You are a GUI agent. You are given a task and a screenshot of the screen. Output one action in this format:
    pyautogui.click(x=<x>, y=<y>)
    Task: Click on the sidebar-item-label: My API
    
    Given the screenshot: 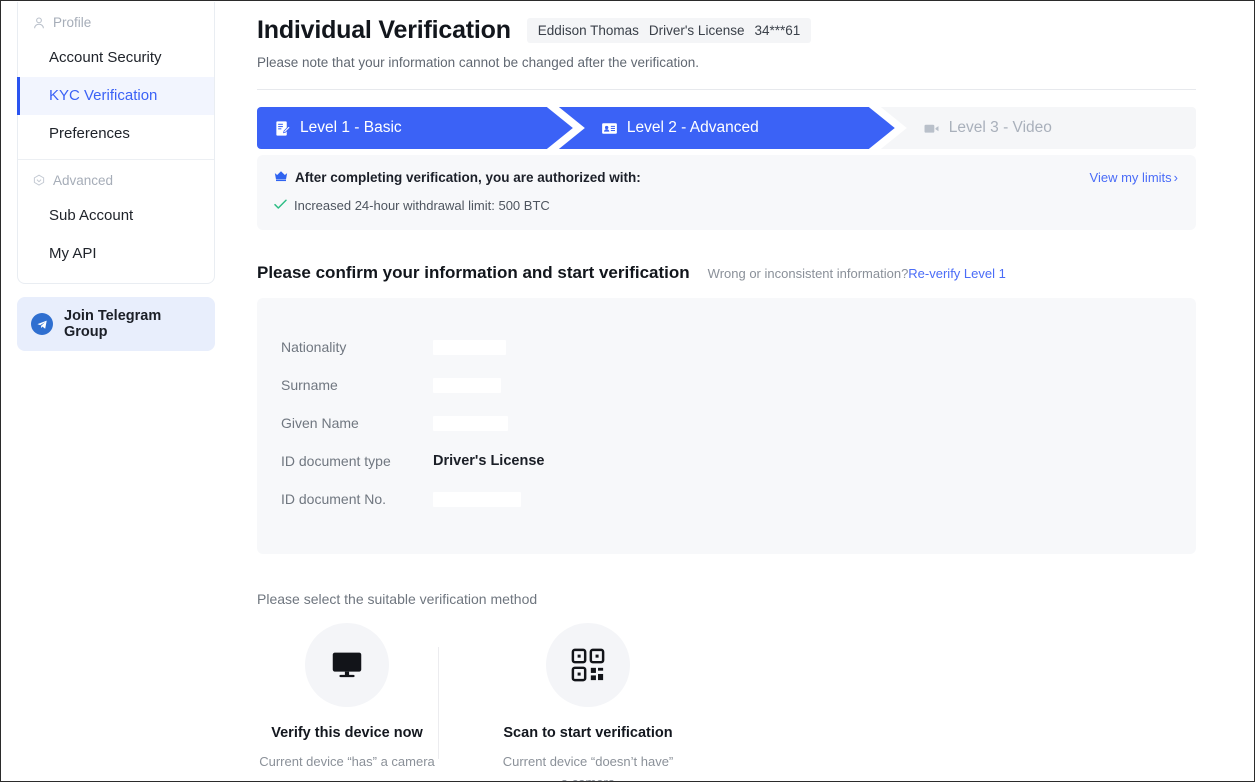 What is the action you would take?
    pyautogui.click(x=73, y=253)
    